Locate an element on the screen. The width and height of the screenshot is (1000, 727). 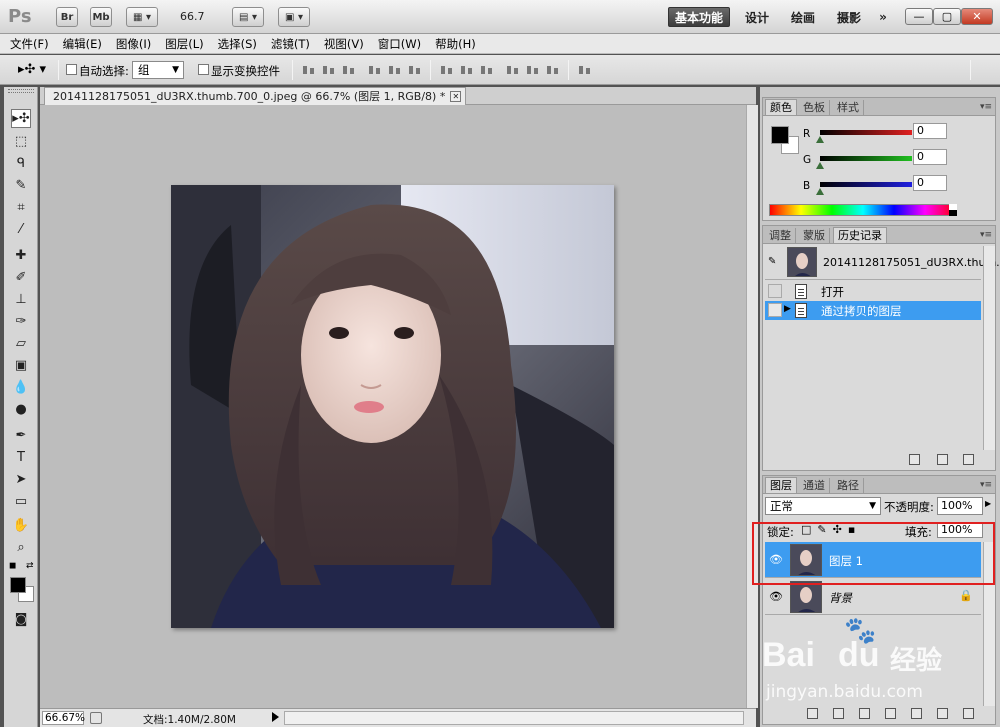
history-brush-tool: ✑ is located at coordinates (21, 321).